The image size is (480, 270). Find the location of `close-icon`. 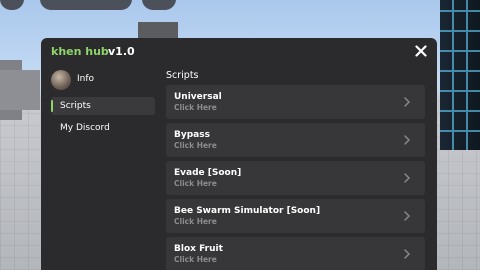

close-icon is located at coordinates (421, 51).